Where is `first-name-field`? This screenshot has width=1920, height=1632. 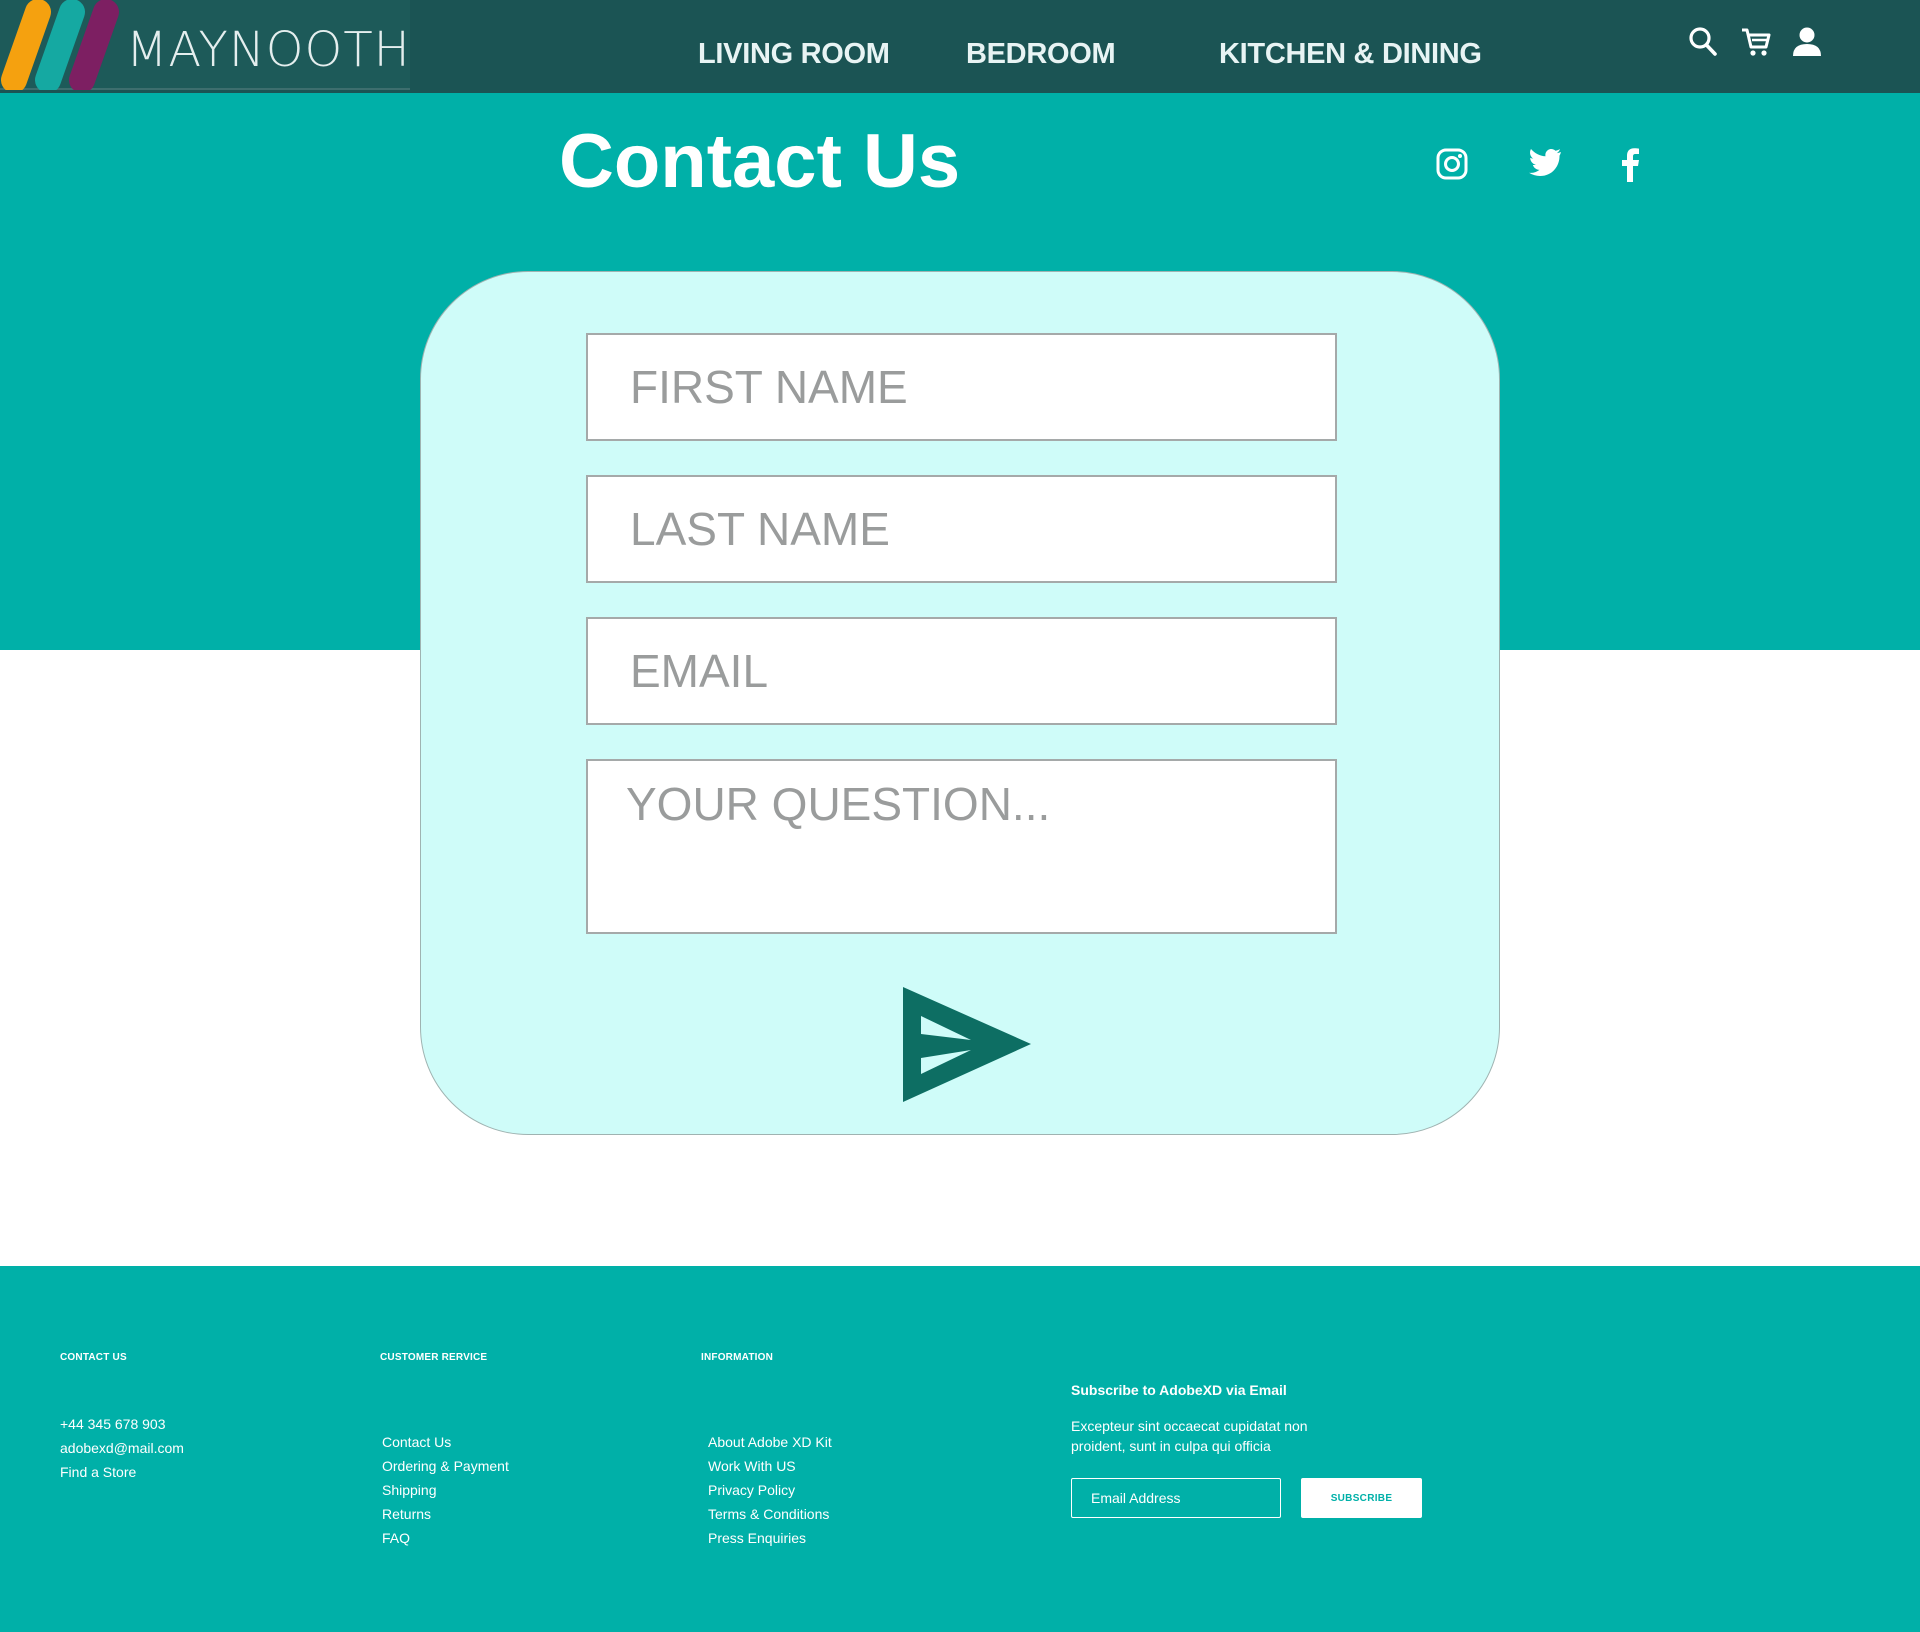
first-name-field is located at coordinates (961, 387).